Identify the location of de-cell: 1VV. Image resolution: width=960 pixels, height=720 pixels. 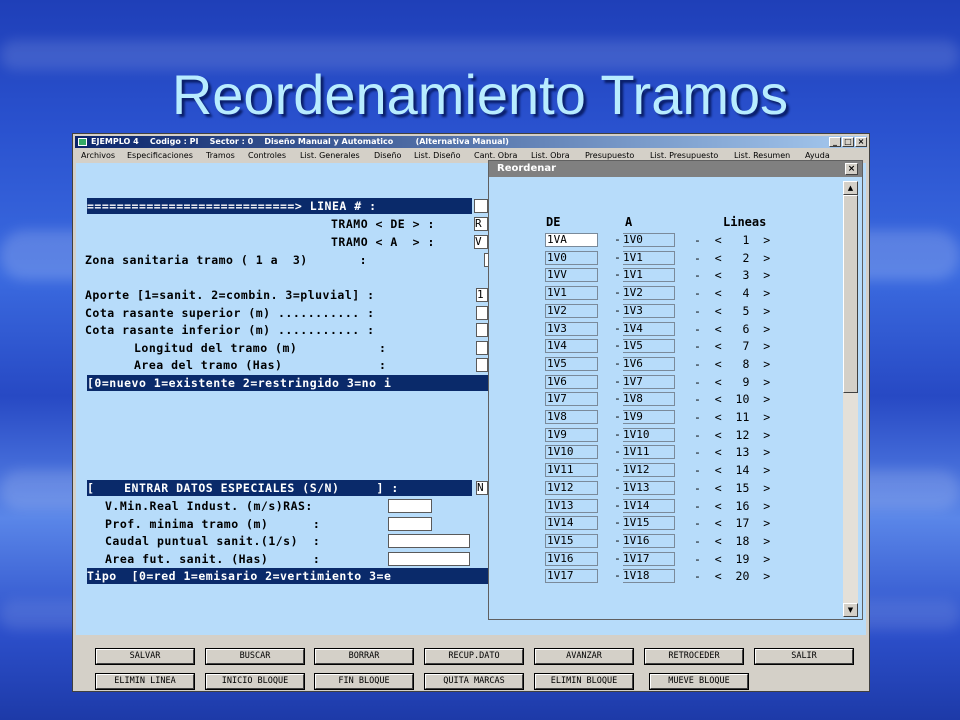
(571, 275).